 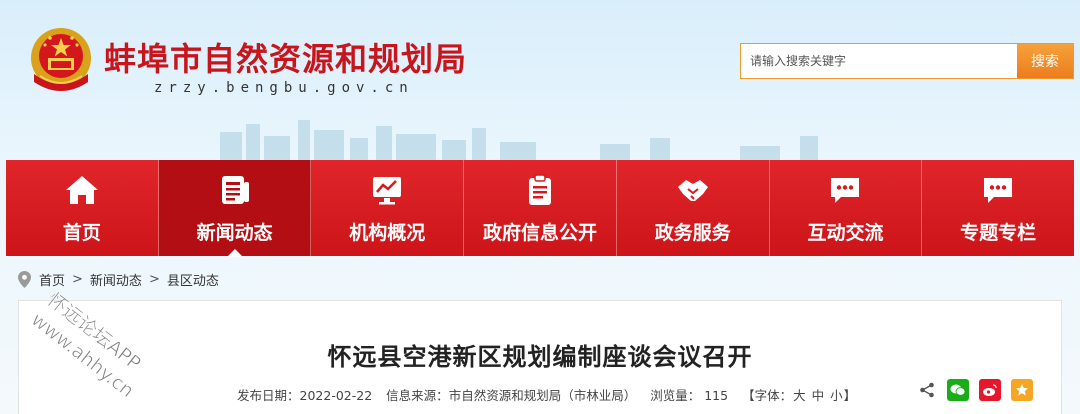 What do you see at coordinates (193, 279) in the screenshot?
I see `breadcrumb-county-news: 县区动态` at bounding box center [193, 279].